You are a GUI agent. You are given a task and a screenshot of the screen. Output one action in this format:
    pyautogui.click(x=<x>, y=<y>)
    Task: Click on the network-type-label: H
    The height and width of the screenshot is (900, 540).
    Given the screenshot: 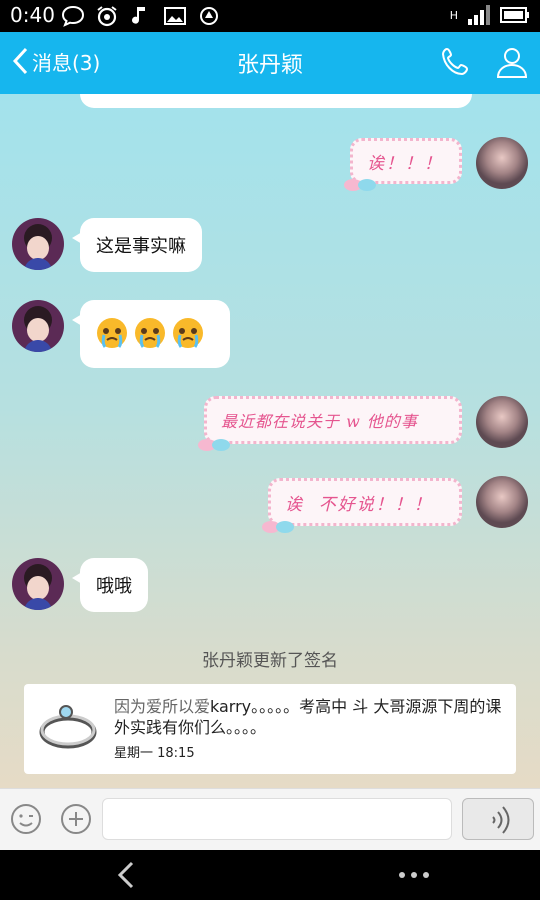 What is the action you would take?
    pyautogui.click(x=453, y=15)
    